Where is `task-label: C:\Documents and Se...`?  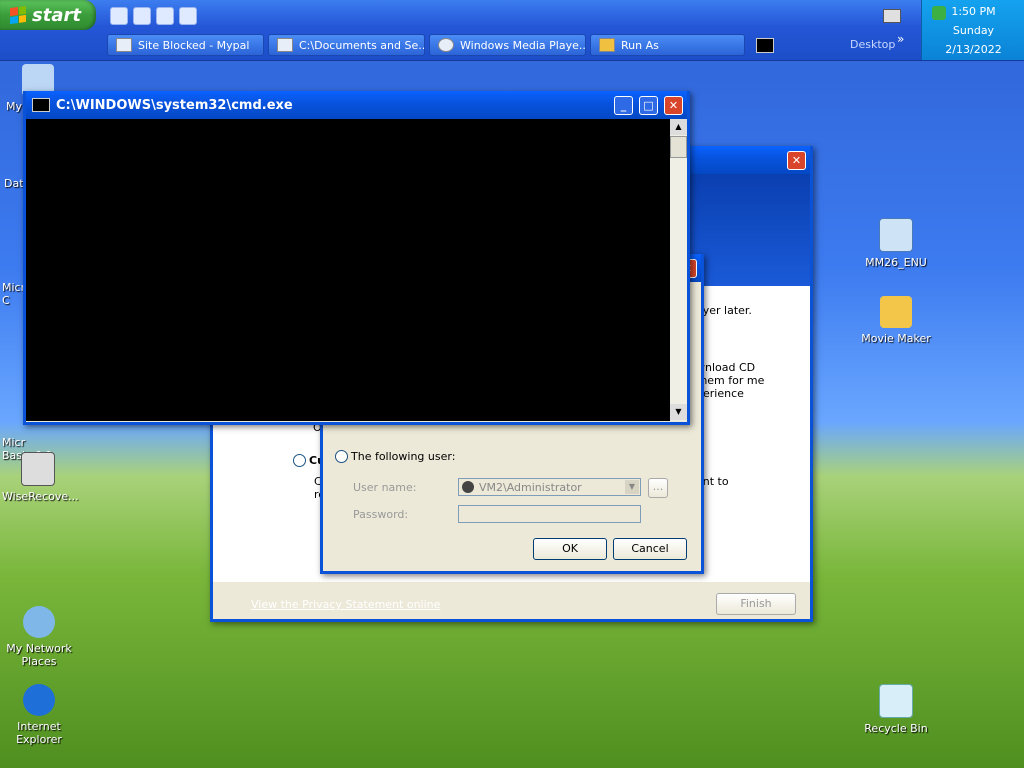 task-label: C:\Documents and Se... is located at coordinates (362, 45).